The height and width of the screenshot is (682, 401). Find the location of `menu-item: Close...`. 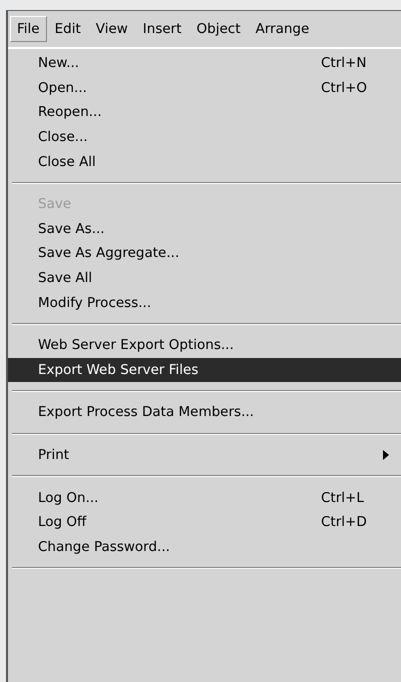

menu-item: Close... is located at coordinates (204, 137).